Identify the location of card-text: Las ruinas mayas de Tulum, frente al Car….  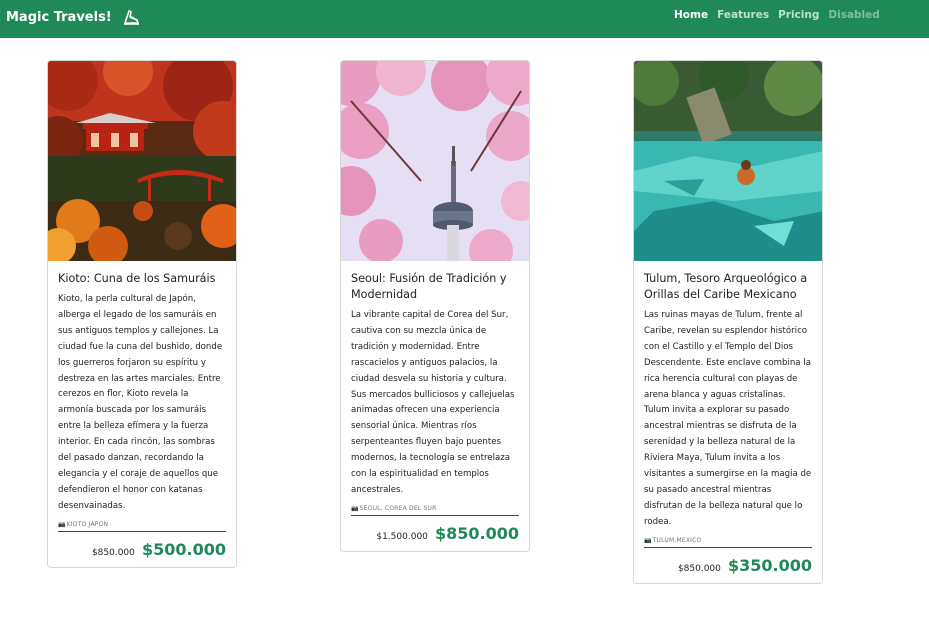
(728, 418).